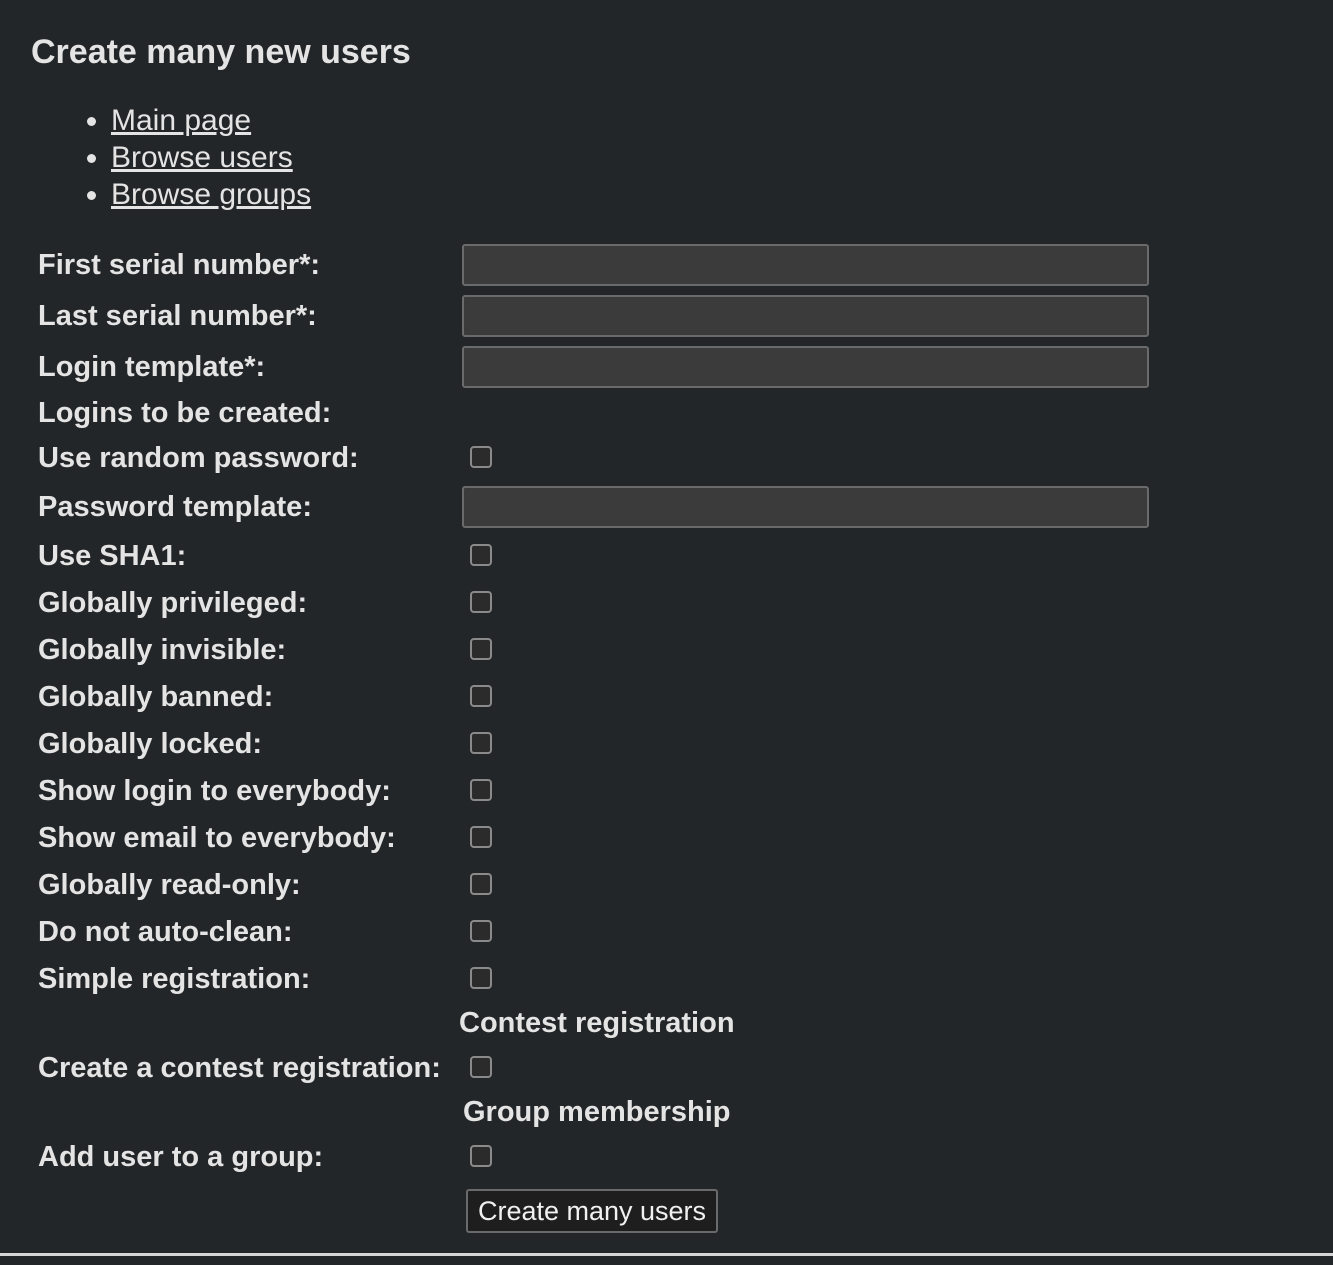  What do you see at coordinates (175, 507) in the screenshot?
I see `password-template-label: Password template:` at bounding box center [175, 507].